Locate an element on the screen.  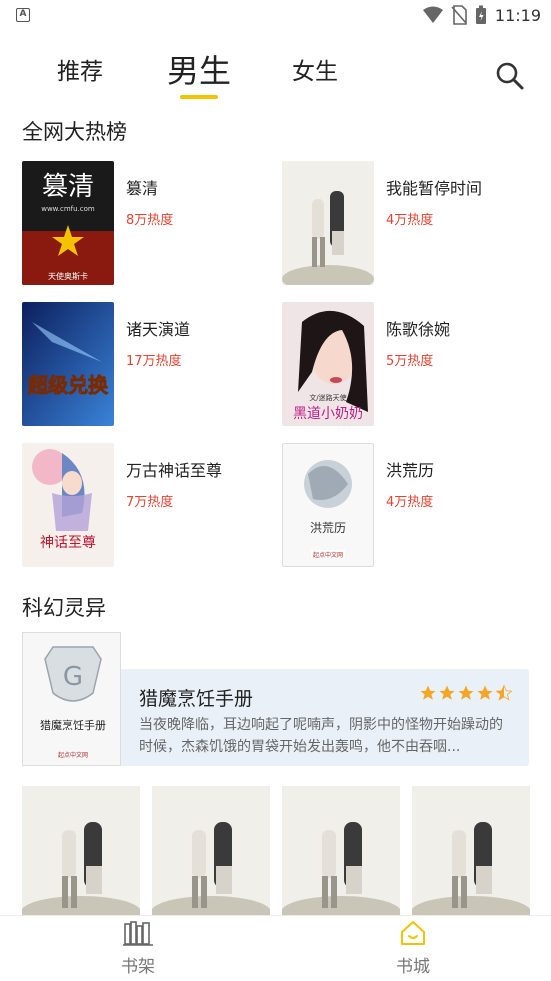
book-item: 篡清 www.cmfu.com 天使奥斯卡 篡清 8万热度 is located at coordinates (152, 223).